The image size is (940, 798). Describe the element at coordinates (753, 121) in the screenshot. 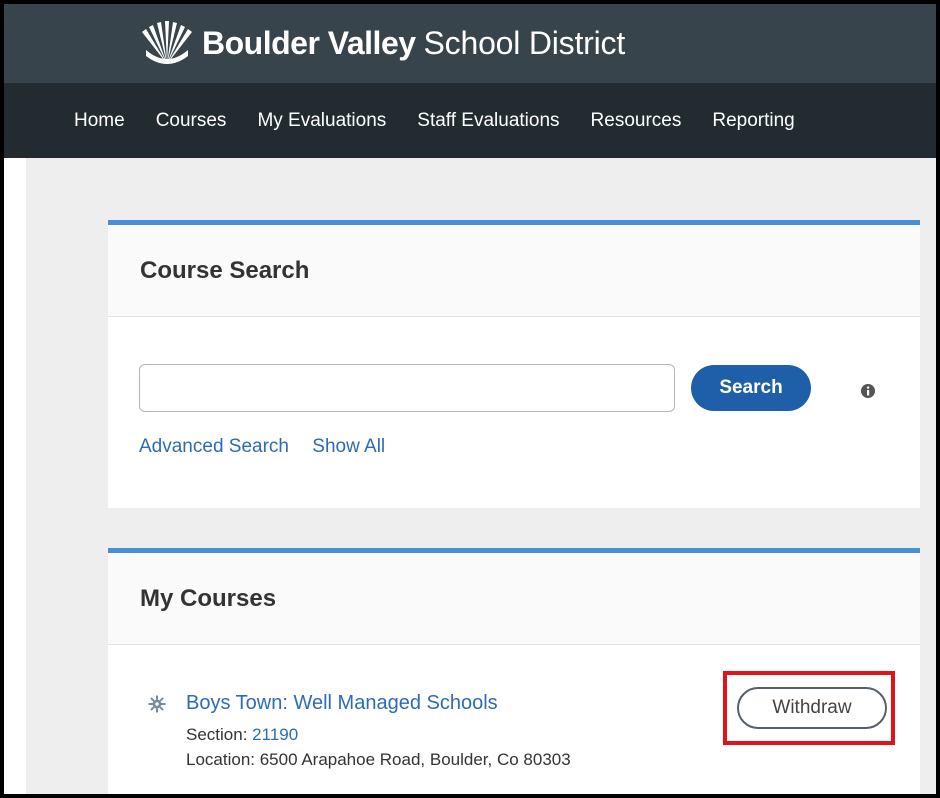

I see `nav-item-reporting: Reporting` at that location.